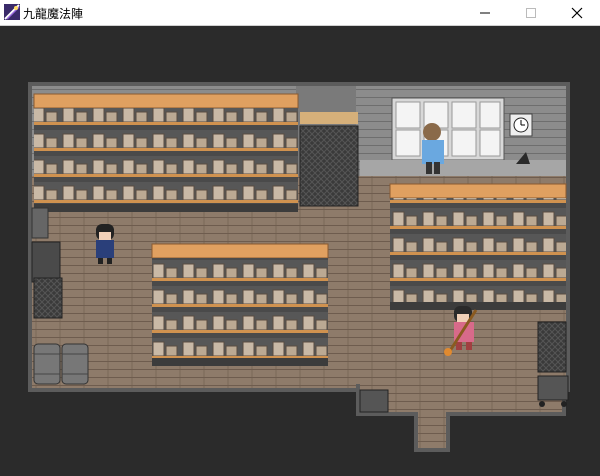  Describe the element at coordinates (463, 168) in the screenshot. I see `counter-ledge` at that location.